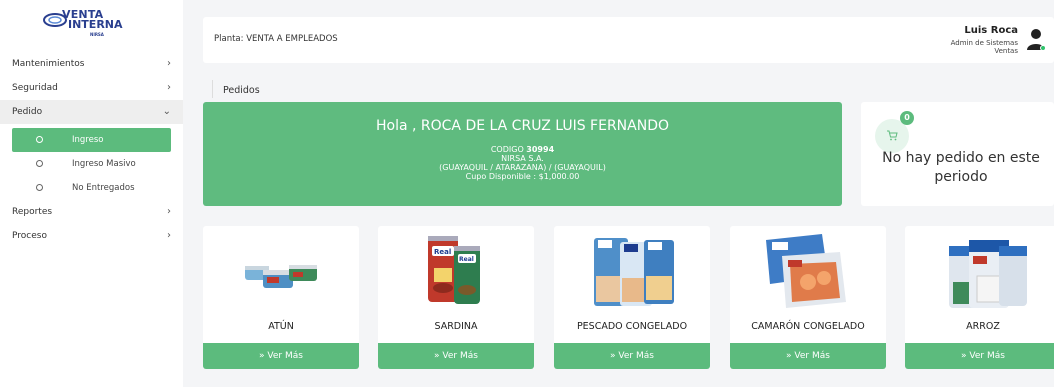 The image size is (1054, 387). What do you see at coordinates (991, 30) in the screenshot?
I see `user-name: Luis Roca` at bounding box center [991, 30].